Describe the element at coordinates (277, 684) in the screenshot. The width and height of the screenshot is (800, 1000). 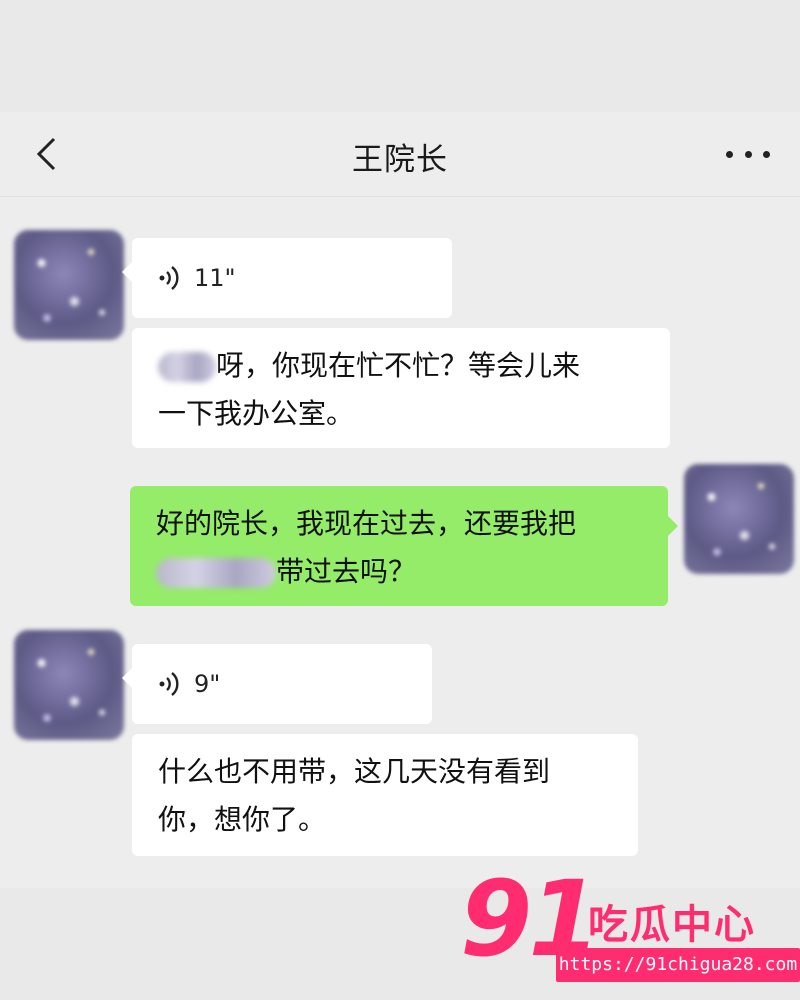
I see `voice-message: 9"` at that location.